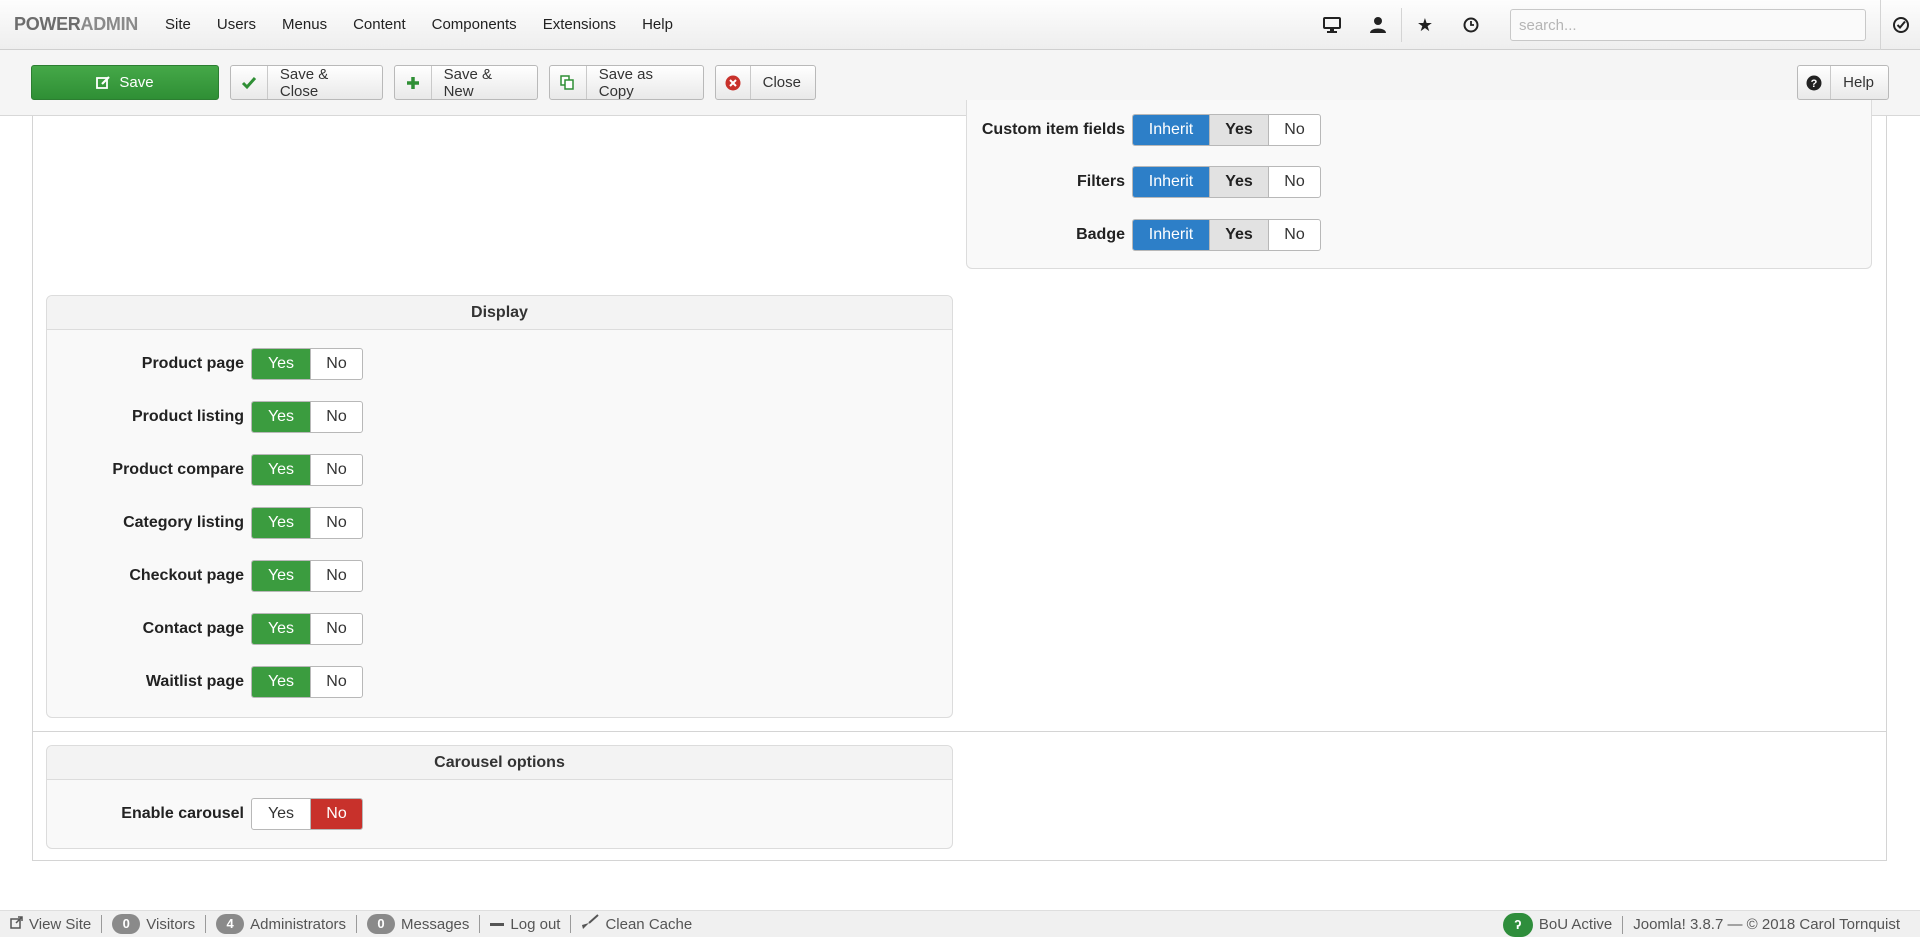 The image size is (1920, 937). I want to click on option-row: Enable carousel Yes No, so click(205, 814).